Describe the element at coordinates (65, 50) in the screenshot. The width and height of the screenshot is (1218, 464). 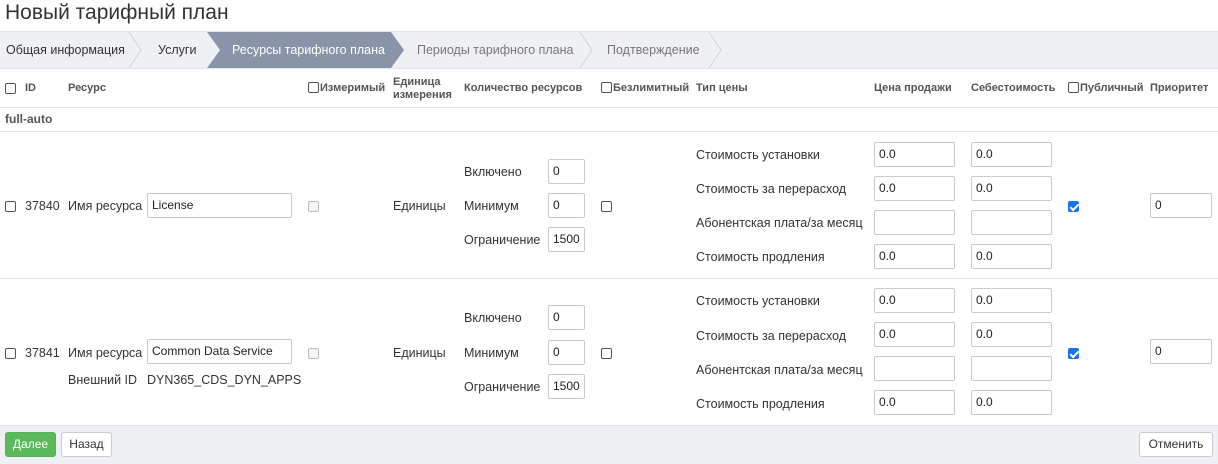
I see `step-general-info: Общая информация` at that location.